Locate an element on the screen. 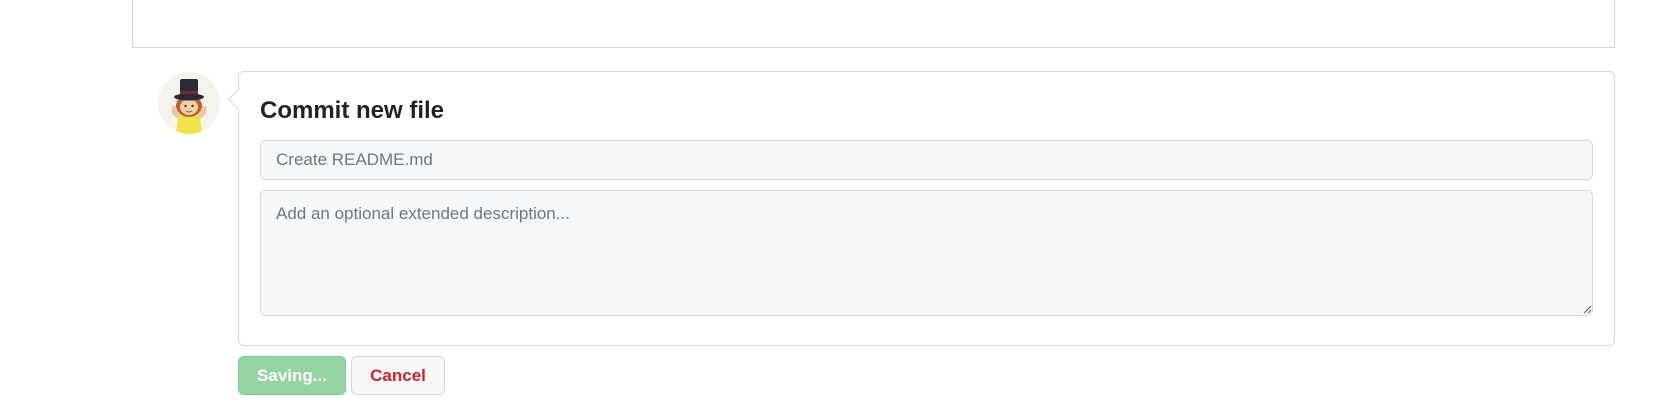 The image size is (1659, 400). cancel-button: Cancel is located at coordinates (398, 375).